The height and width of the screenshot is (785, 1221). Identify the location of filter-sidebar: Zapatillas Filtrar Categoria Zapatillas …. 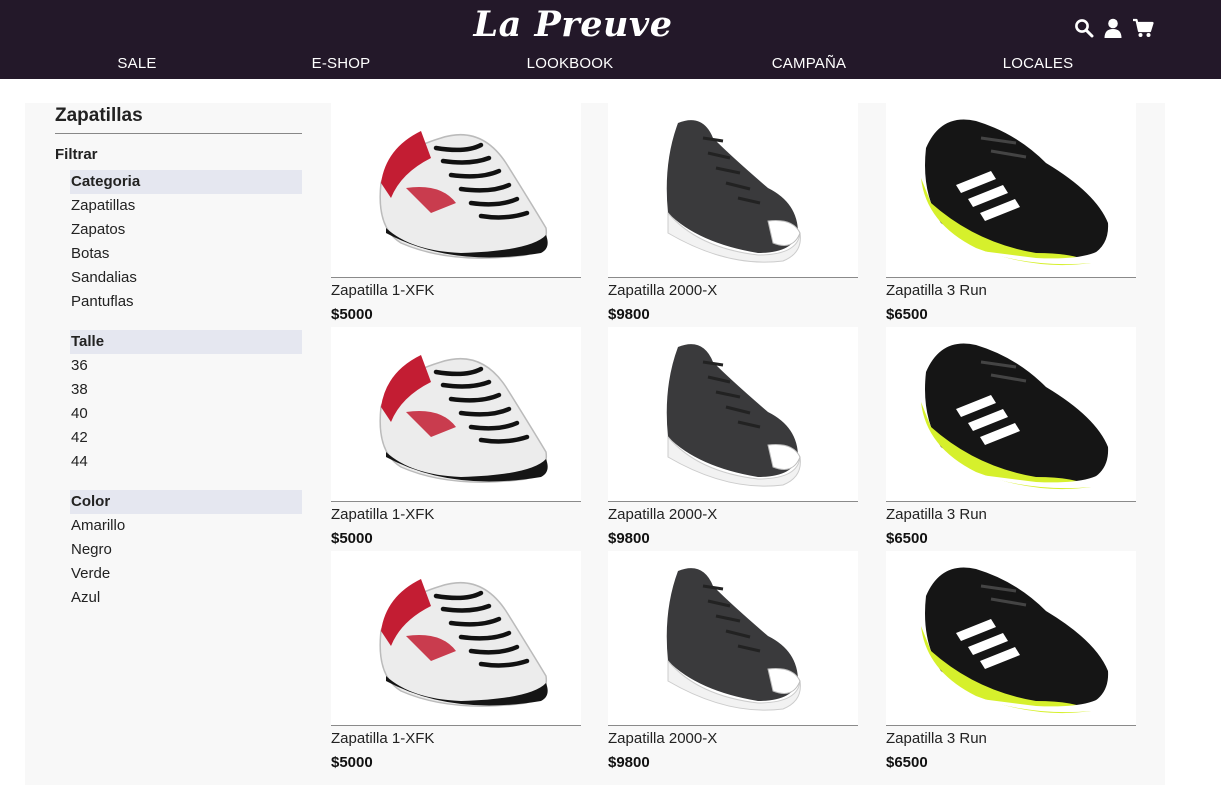
(178, 364).